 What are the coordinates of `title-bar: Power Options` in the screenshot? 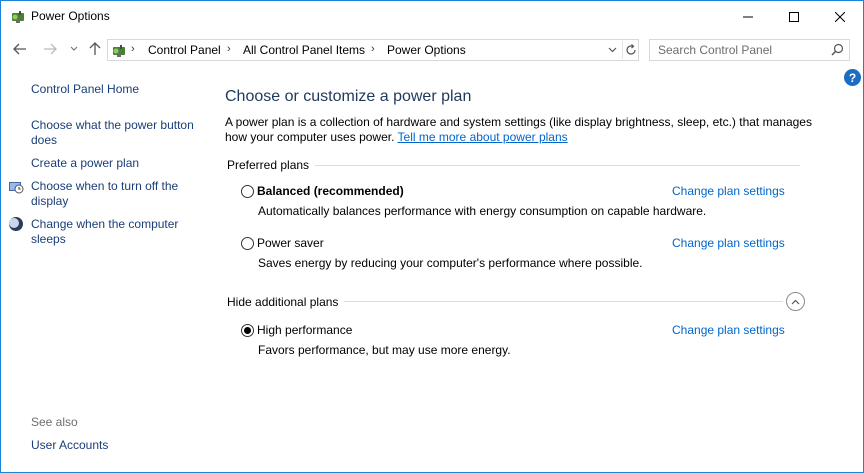 It's located at (432, 16).